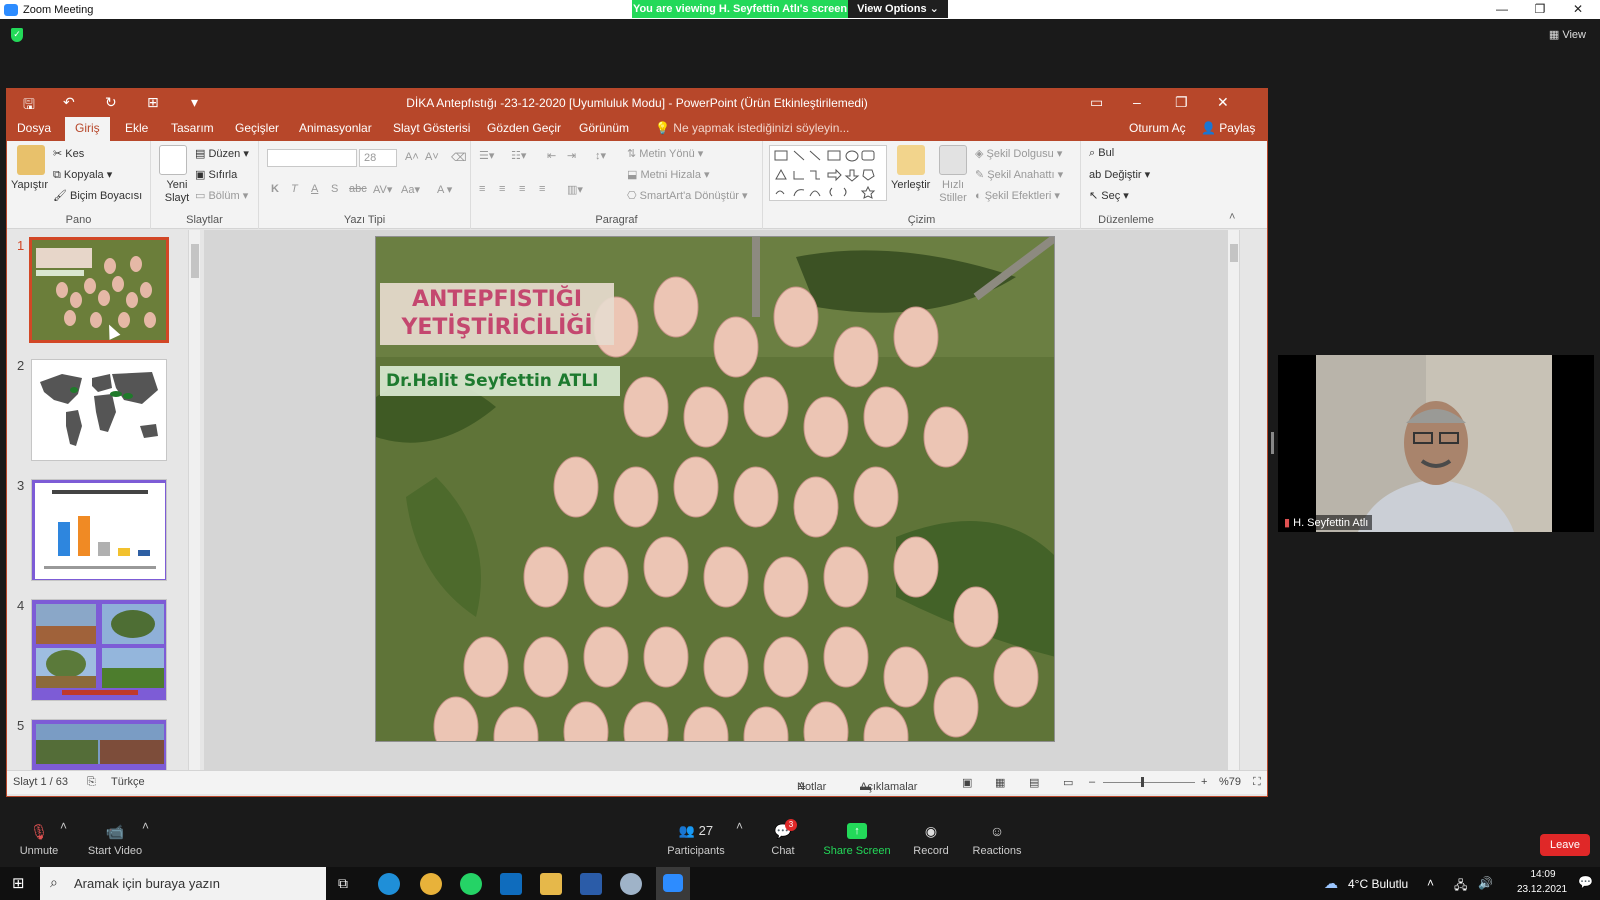 The width and height of the screenshot is (1600, 900). What do you see at coordinates (668, 174) in the screenshot?
I see `align-text-button: ⬓ Metni Hizala ▾` at bounding box center [668, 174].